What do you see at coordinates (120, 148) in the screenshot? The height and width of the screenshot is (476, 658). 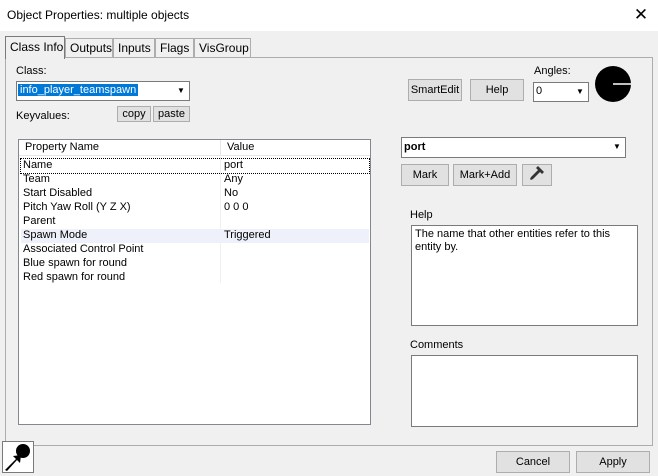 I see `col-property-name: Property Name` at bounding box center [120, 148].